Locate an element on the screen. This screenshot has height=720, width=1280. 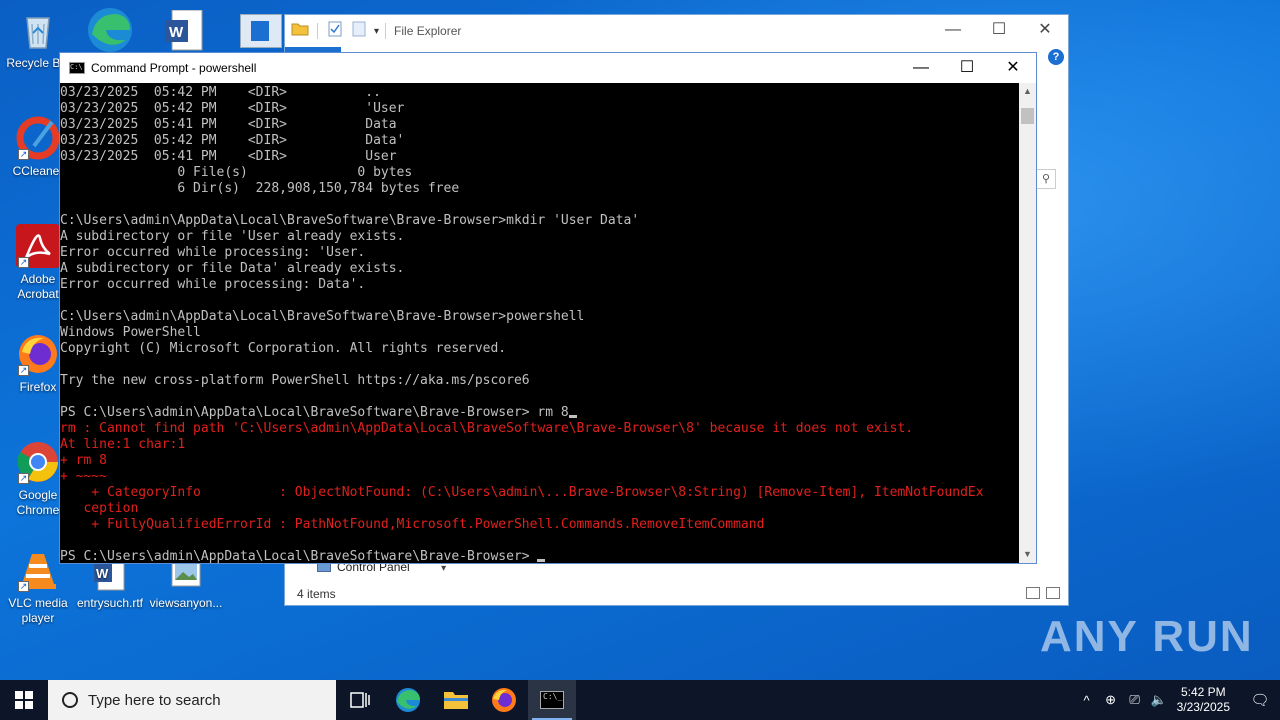
clock: 5:42 PM 3/23/2025 is located at coordinates (1203, 700).